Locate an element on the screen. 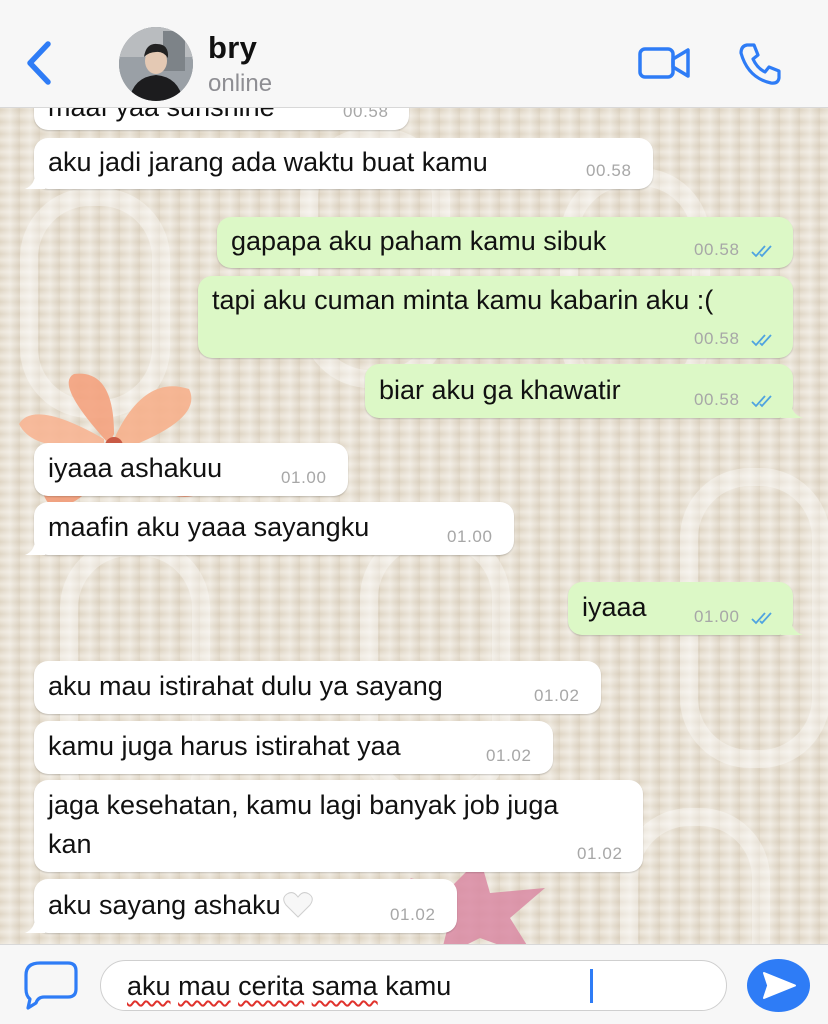 The height and width of the screenshot is (1024, 828). message-bubble-incoming: aku mau istirahat dulu ya sayang 01.02 is located at coordinates (317, 687).